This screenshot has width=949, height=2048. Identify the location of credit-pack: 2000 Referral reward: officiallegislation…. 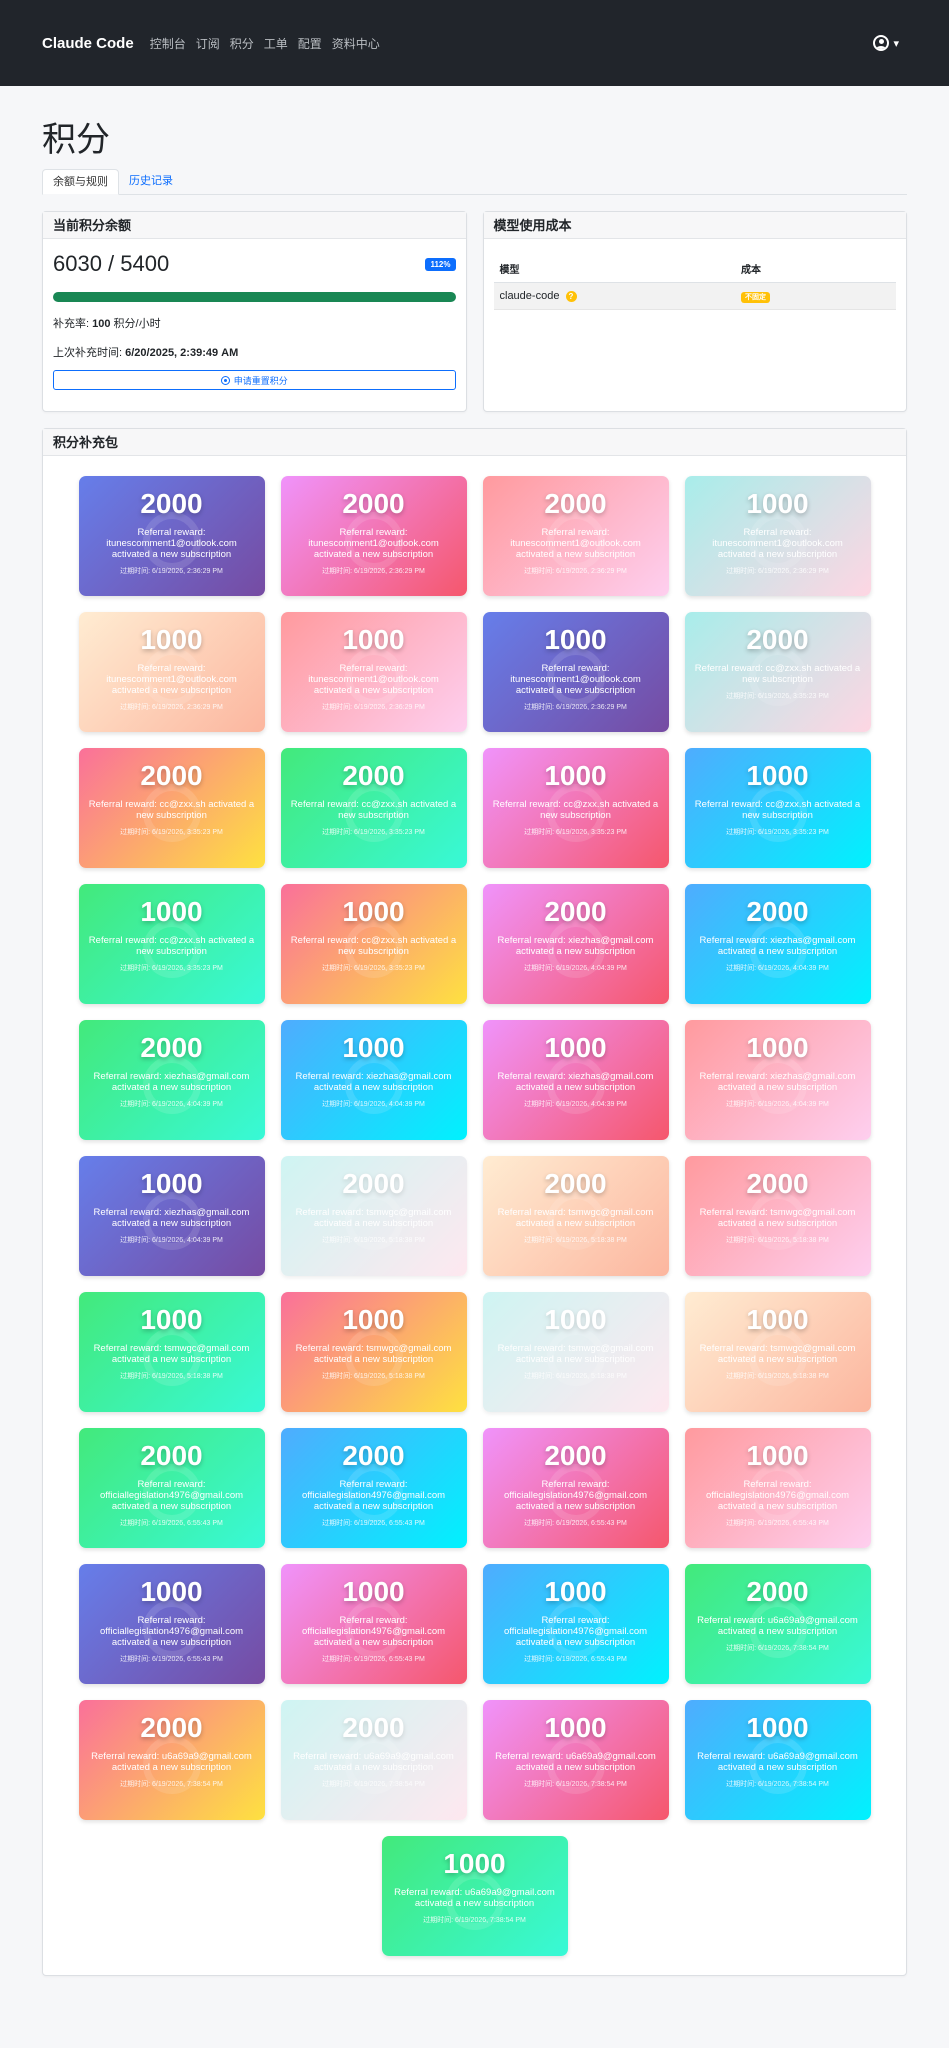
(373, 1488).